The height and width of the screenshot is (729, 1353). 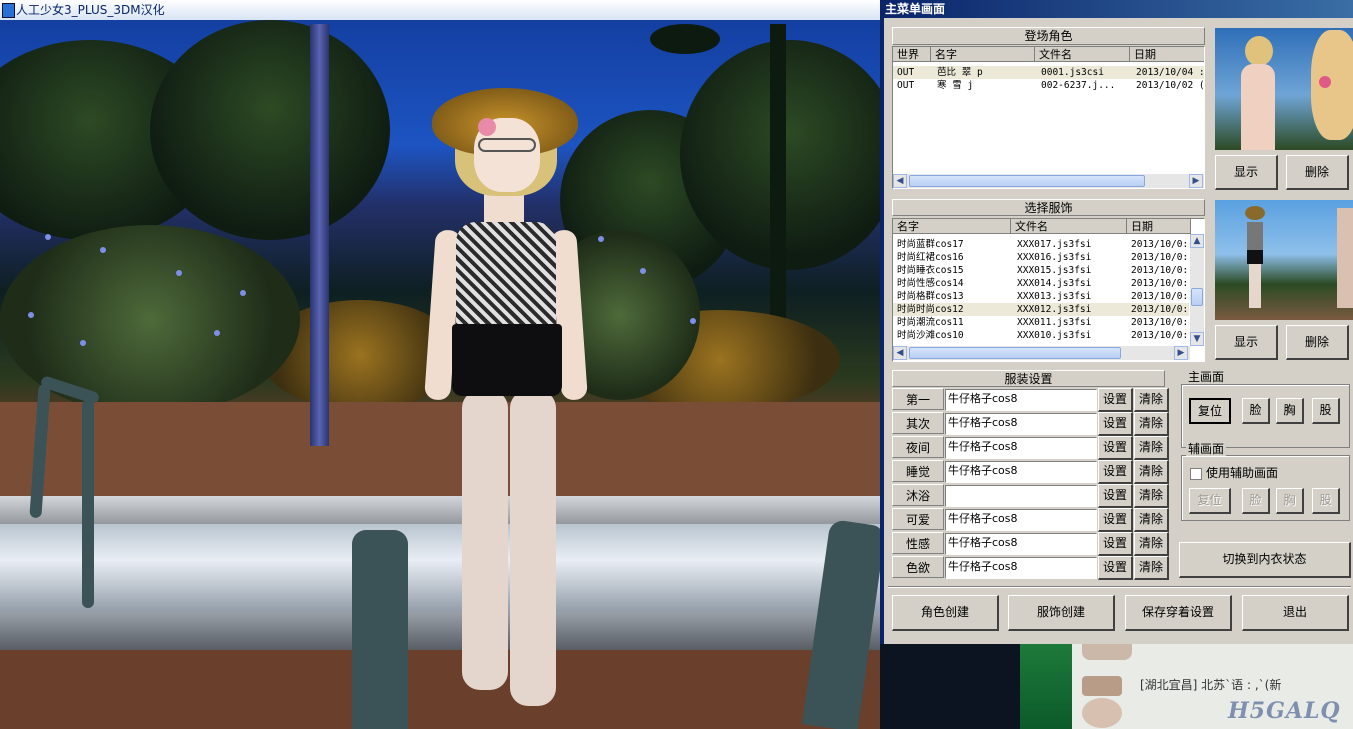 I want to click on col-name: 名字, so click(x=983, y=54).